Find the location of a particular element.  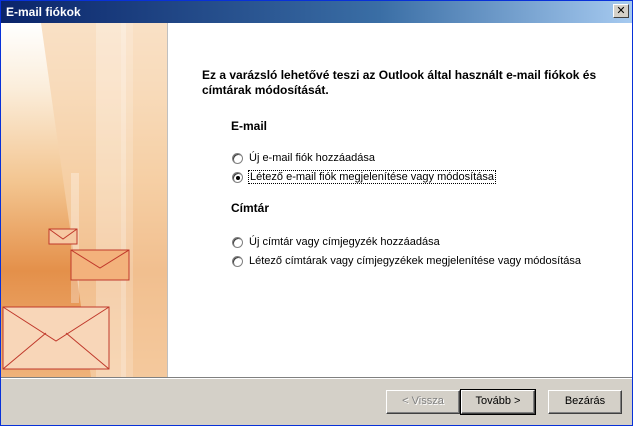

window-title: E-mail fiókok is located at coordinates (43, 12).